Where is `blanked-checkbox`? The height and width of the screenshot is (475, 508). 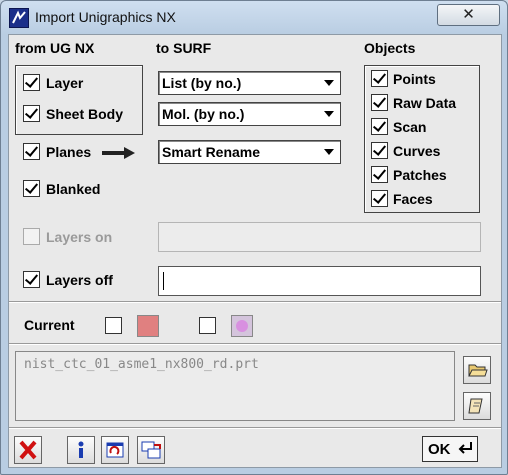 blanked-checkbox is located at coordinates (31, 188).